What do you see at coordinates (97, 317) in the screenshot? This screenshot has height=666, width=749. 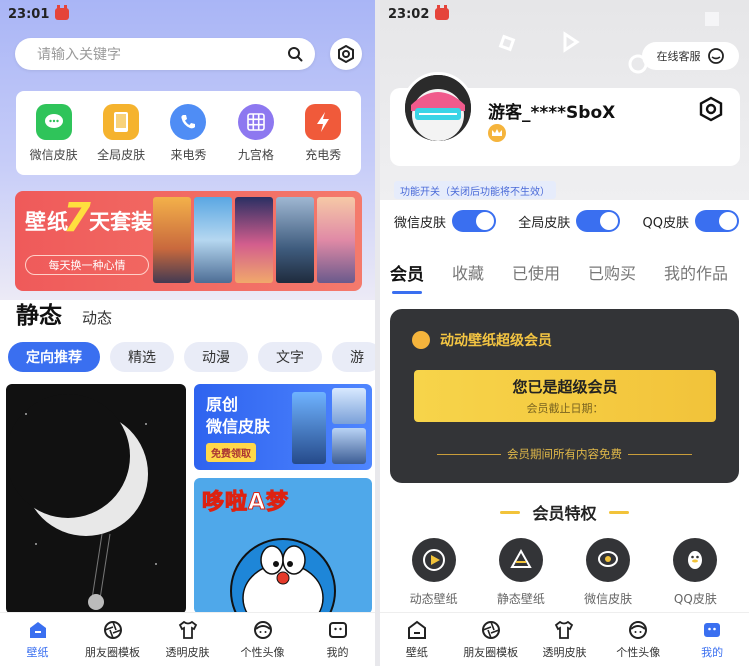 I see `segment-dynamic: 动态` at bounding box center [97, 317].